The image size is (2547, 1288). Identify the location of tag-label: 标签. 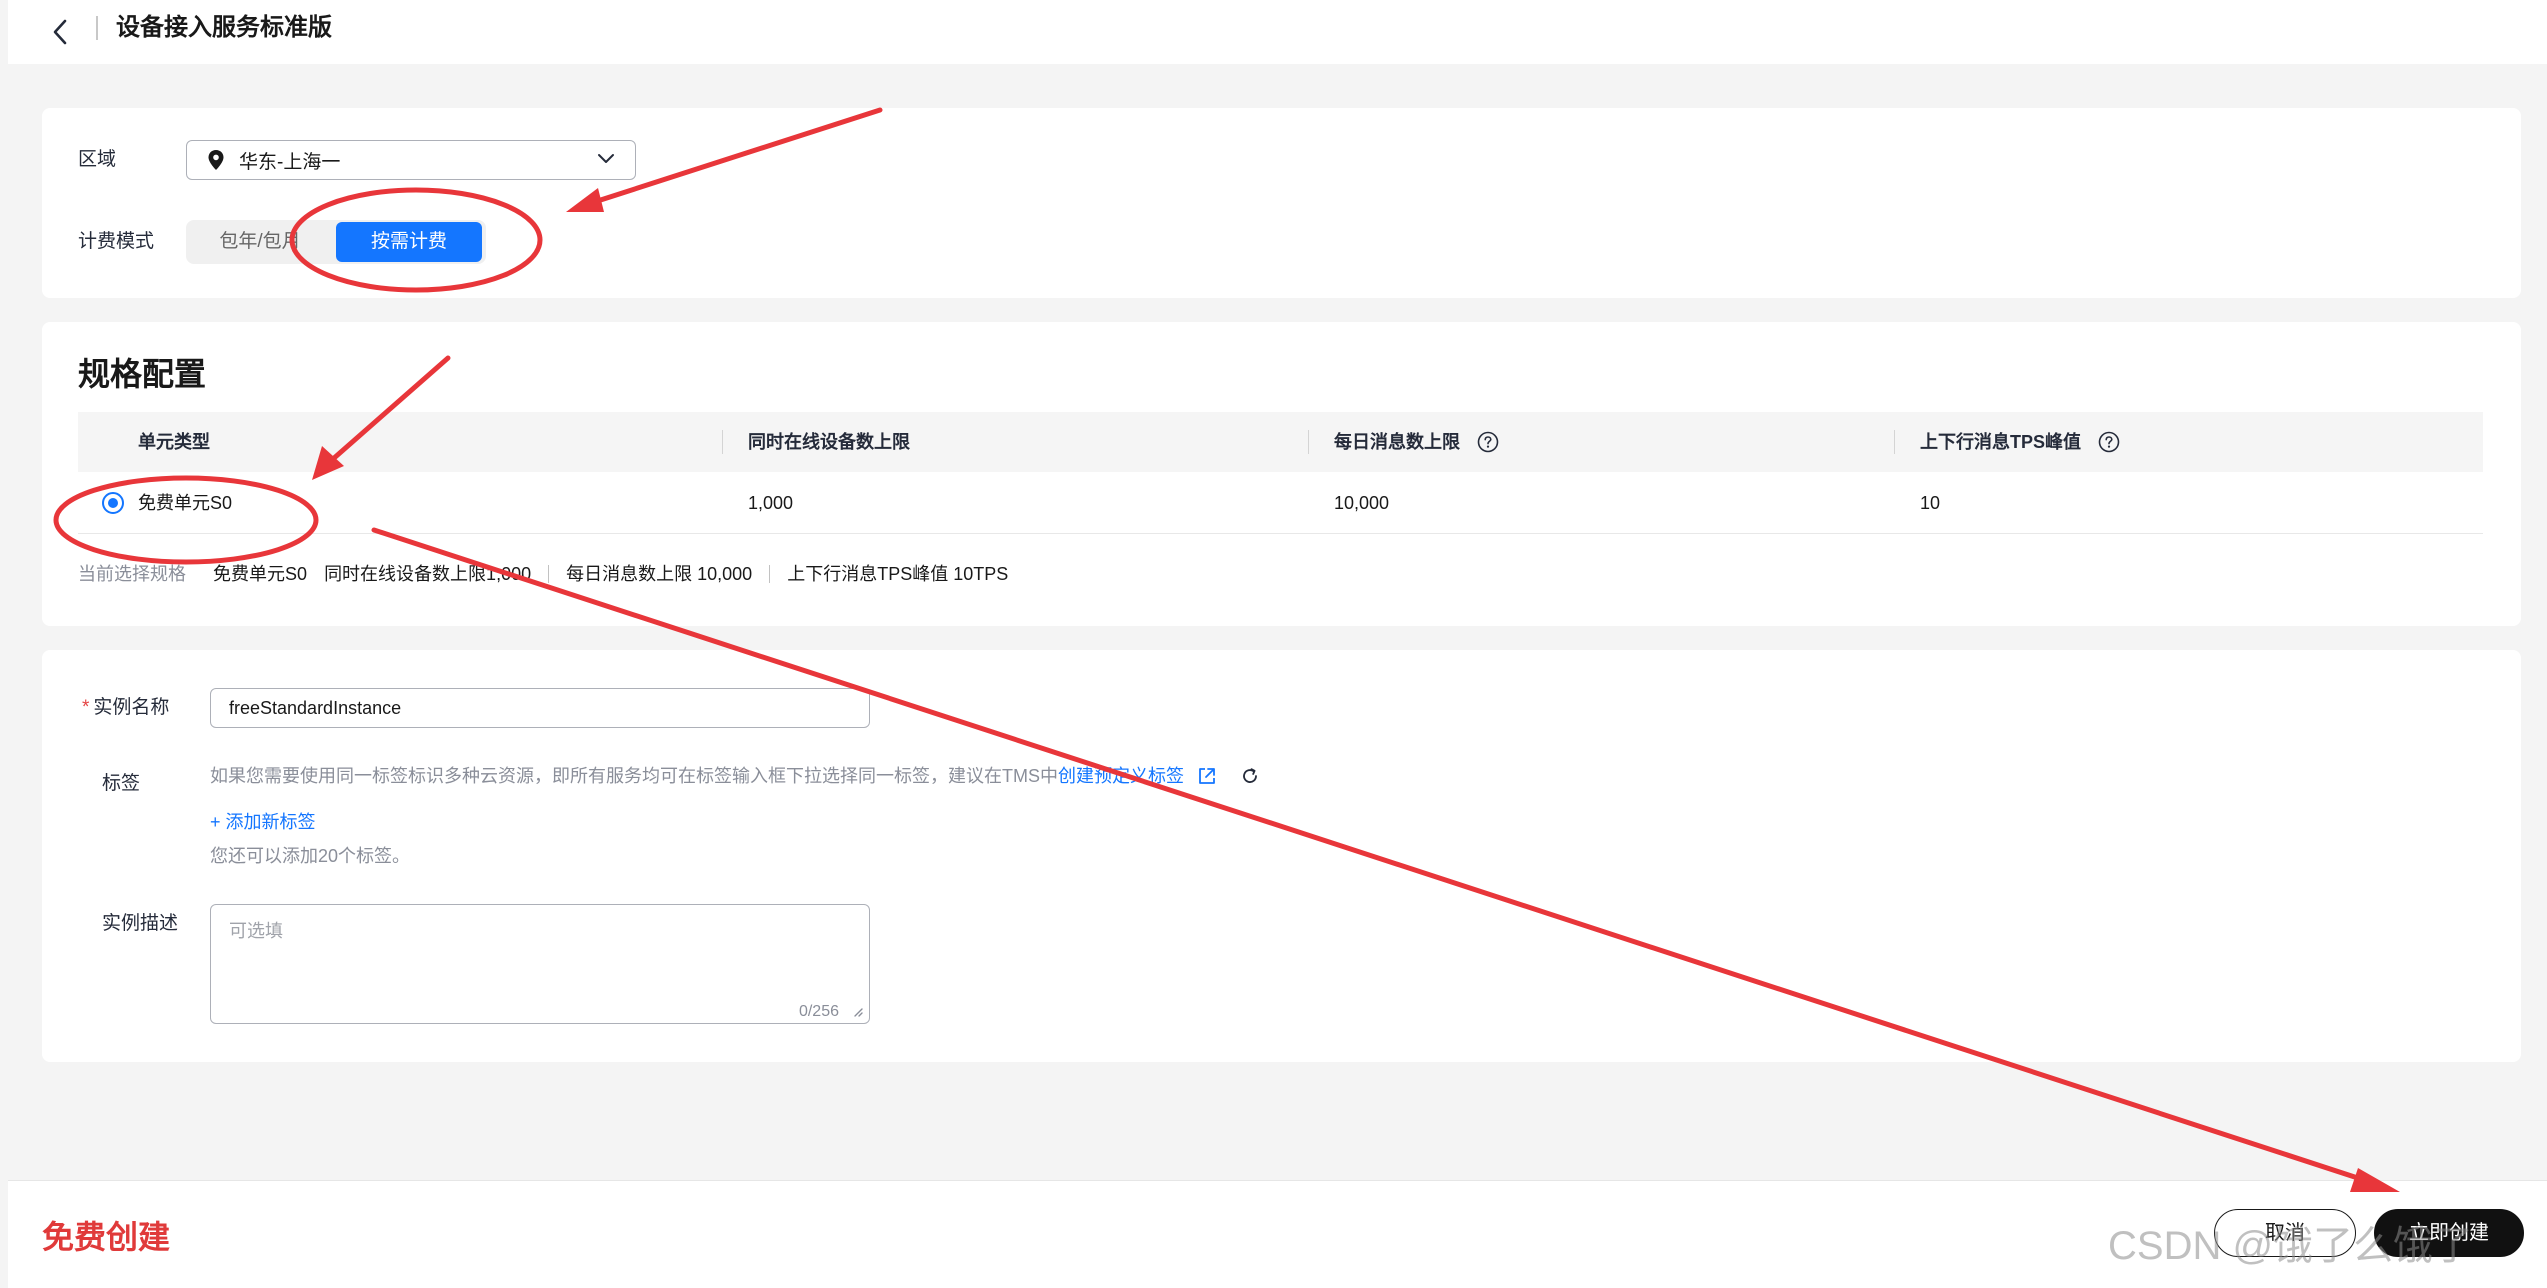
(121, 783).